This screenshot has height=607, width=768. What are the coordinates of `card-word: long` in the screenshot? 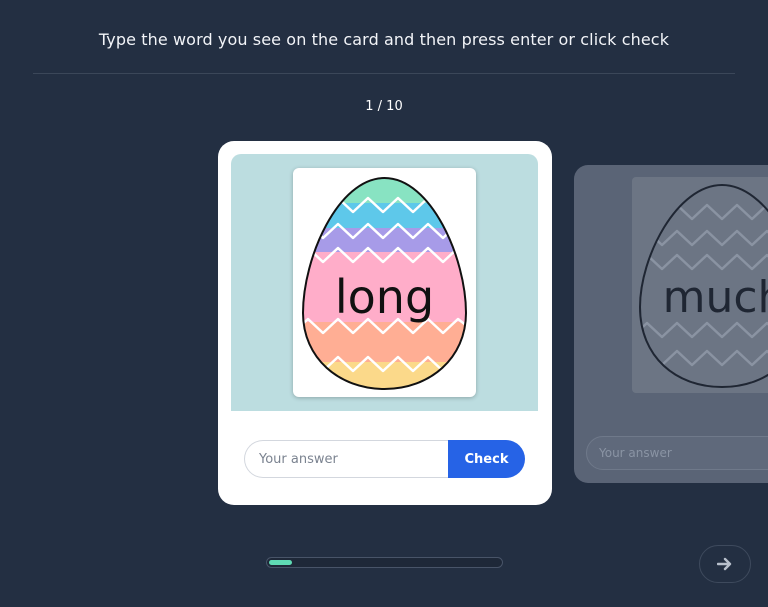 It's located at (384, 297).